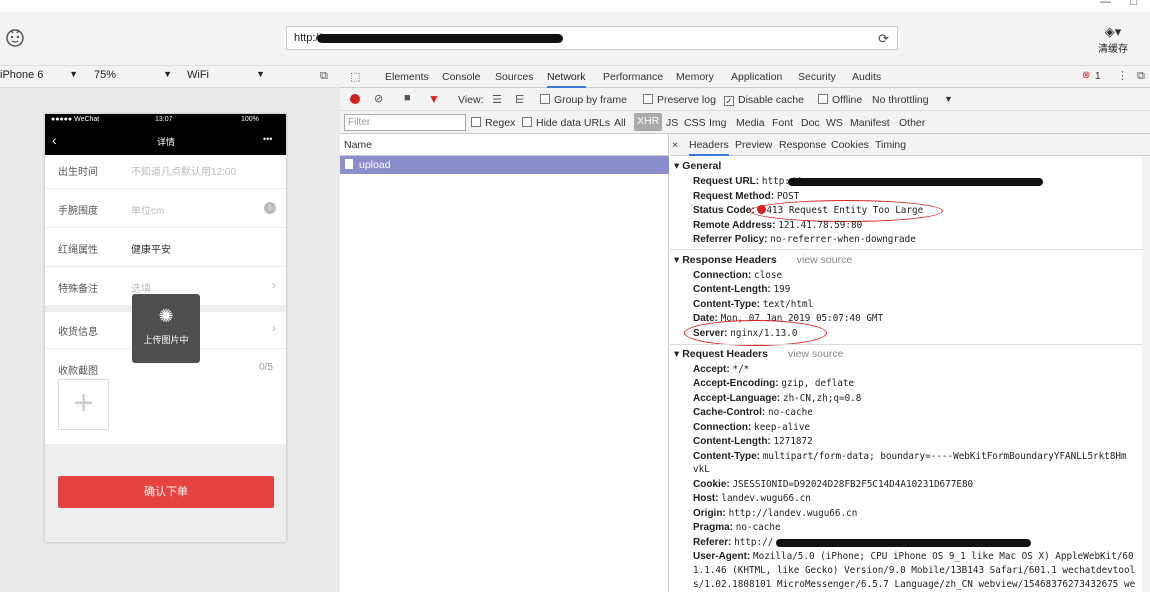  What do you see at coordinates (78, 371) in the screenshot?
I see `row-label: 收款截图` at bounding box center [78, 371].